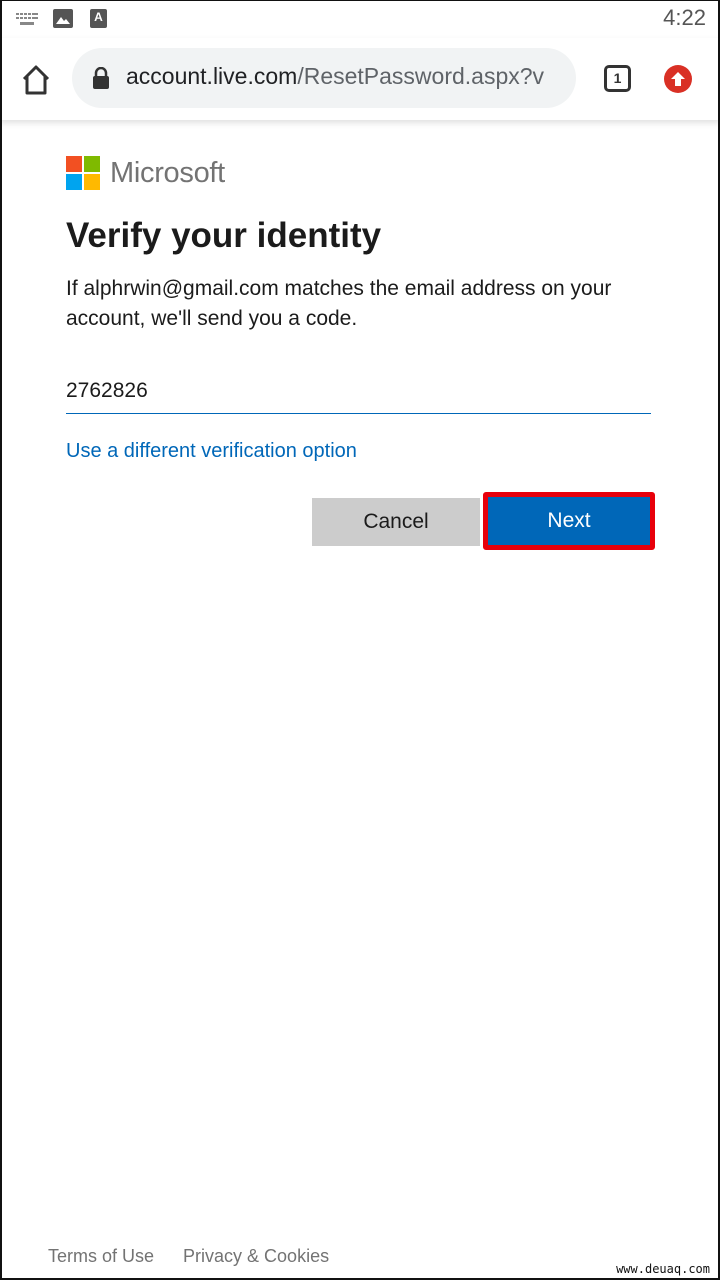 The image size is (720, 1280). What do you see at coordinates (684, 17) in the screenshot?
I see `status-time: 4:22` at bounding box center [684, 17].